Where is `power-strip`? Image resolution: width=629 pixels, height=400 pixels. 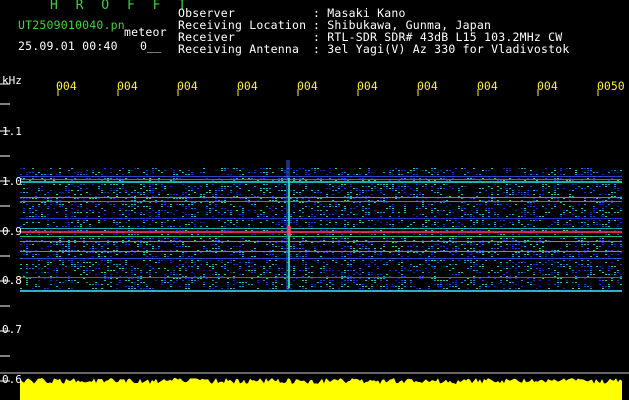 power-strip is located at coordinates (321, 389).